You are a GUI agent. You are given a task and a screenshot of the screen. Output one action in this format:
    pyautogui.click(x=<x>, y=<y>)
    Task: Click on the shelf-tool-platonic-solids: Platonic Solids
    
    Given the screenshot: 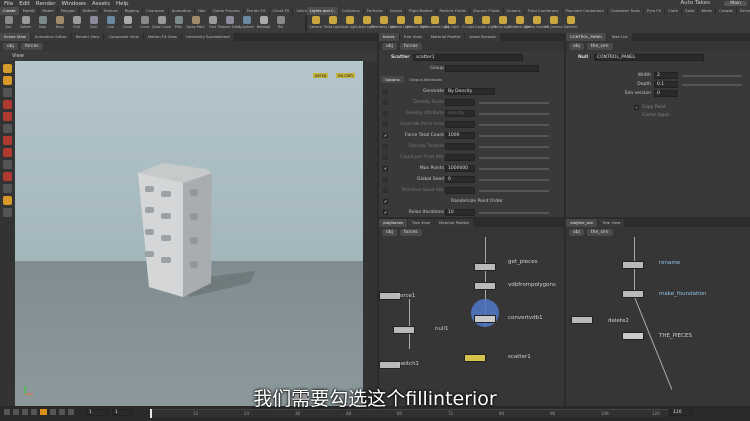 What is the action you would take?
    pyautogui.click(x=229, y=24)
    